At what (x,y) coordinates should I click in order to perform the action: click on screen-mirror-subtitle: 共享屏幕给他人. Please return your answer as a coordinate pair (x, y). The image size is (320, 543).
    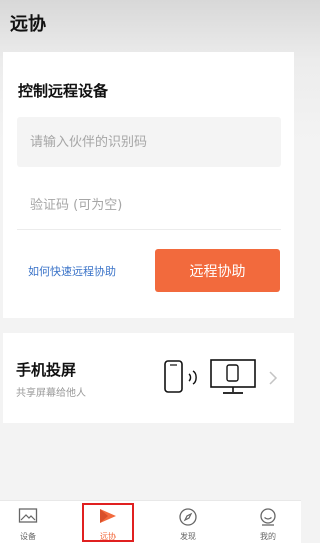
    Looking at the image, I should click on (51, 393).